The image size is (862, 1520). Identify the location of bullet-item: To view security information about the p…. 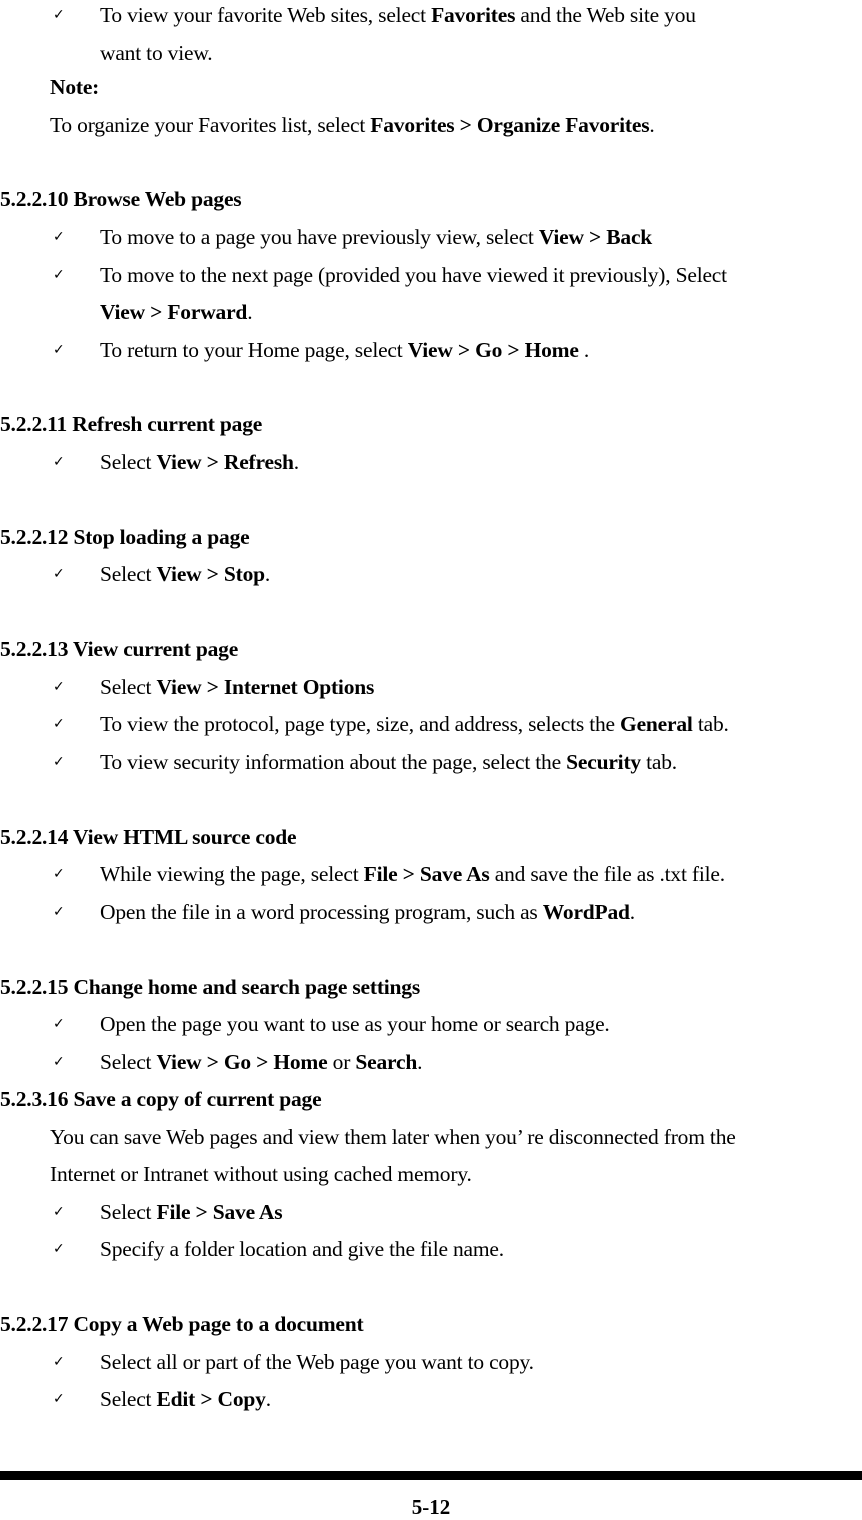
(388, 762).